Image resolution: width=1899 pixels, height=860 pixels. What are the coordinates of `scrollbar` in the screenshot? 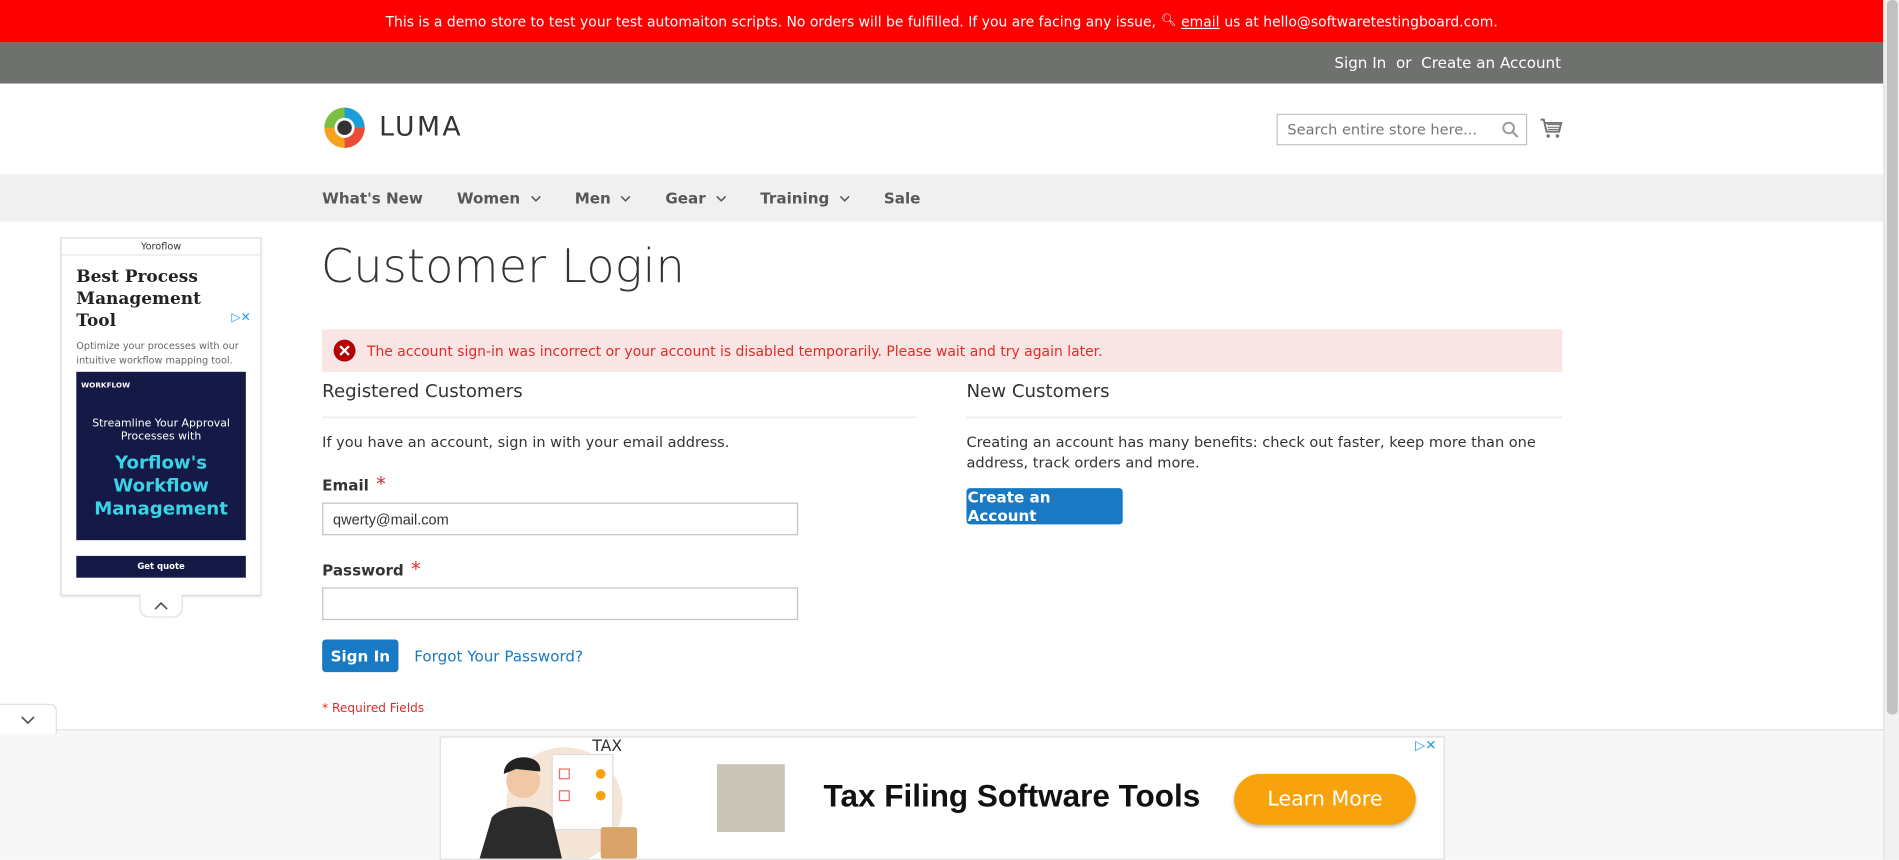 It's located at (1891, 430).